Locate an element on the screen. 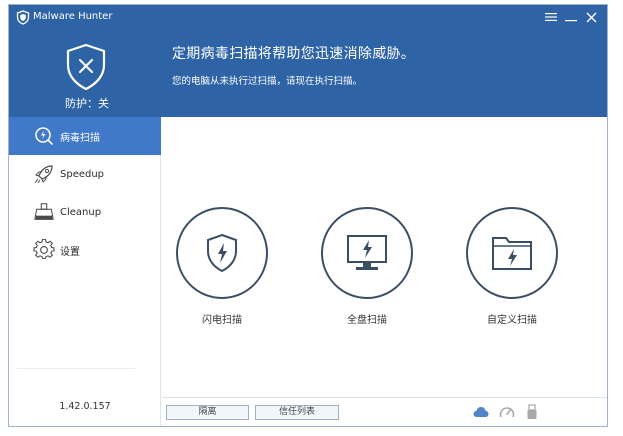 The width and height of the screenshot is (623, 436). rocket-icon is located at coordinates (44, 174).